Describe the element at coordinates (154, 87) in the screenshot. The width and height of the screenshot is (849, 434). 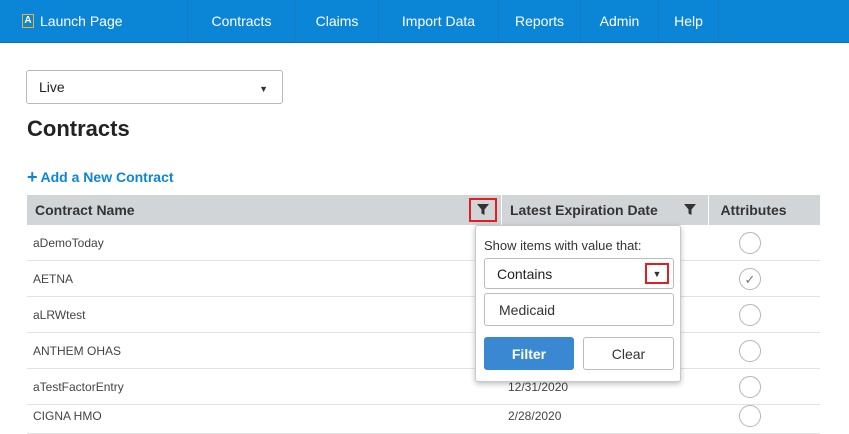
I see `environment-select: Live ▼` at that location.